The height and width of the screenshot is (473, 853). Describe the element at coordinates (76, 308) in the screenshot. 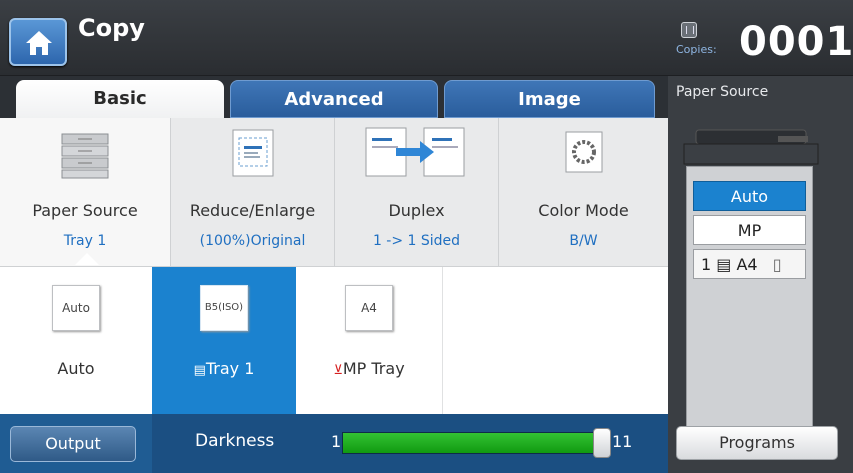

I see `paper-thumbnail: Auto` at that location.